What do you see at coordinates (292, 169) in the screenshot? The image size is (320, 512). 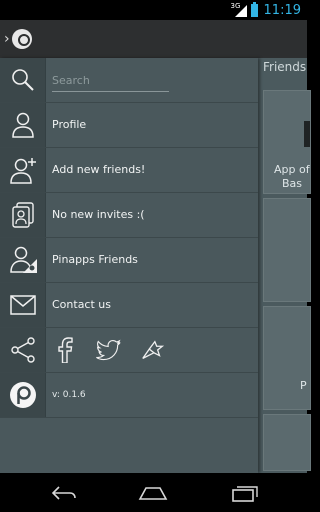 I see `card-title: App of` at bounding box center [292, 169].